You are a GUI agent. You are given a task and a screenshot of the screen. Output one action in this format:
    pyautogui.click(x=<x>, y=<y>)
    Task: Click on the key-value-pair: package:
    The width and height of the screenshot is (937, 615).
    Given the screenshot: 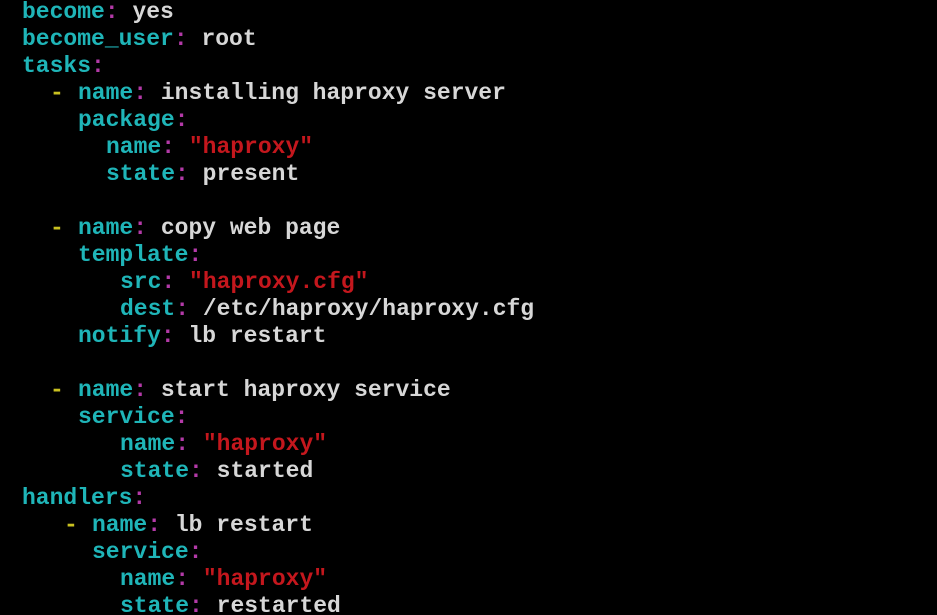 What is the action you would take?
    pyautogui.click(x=133, y=120)
    